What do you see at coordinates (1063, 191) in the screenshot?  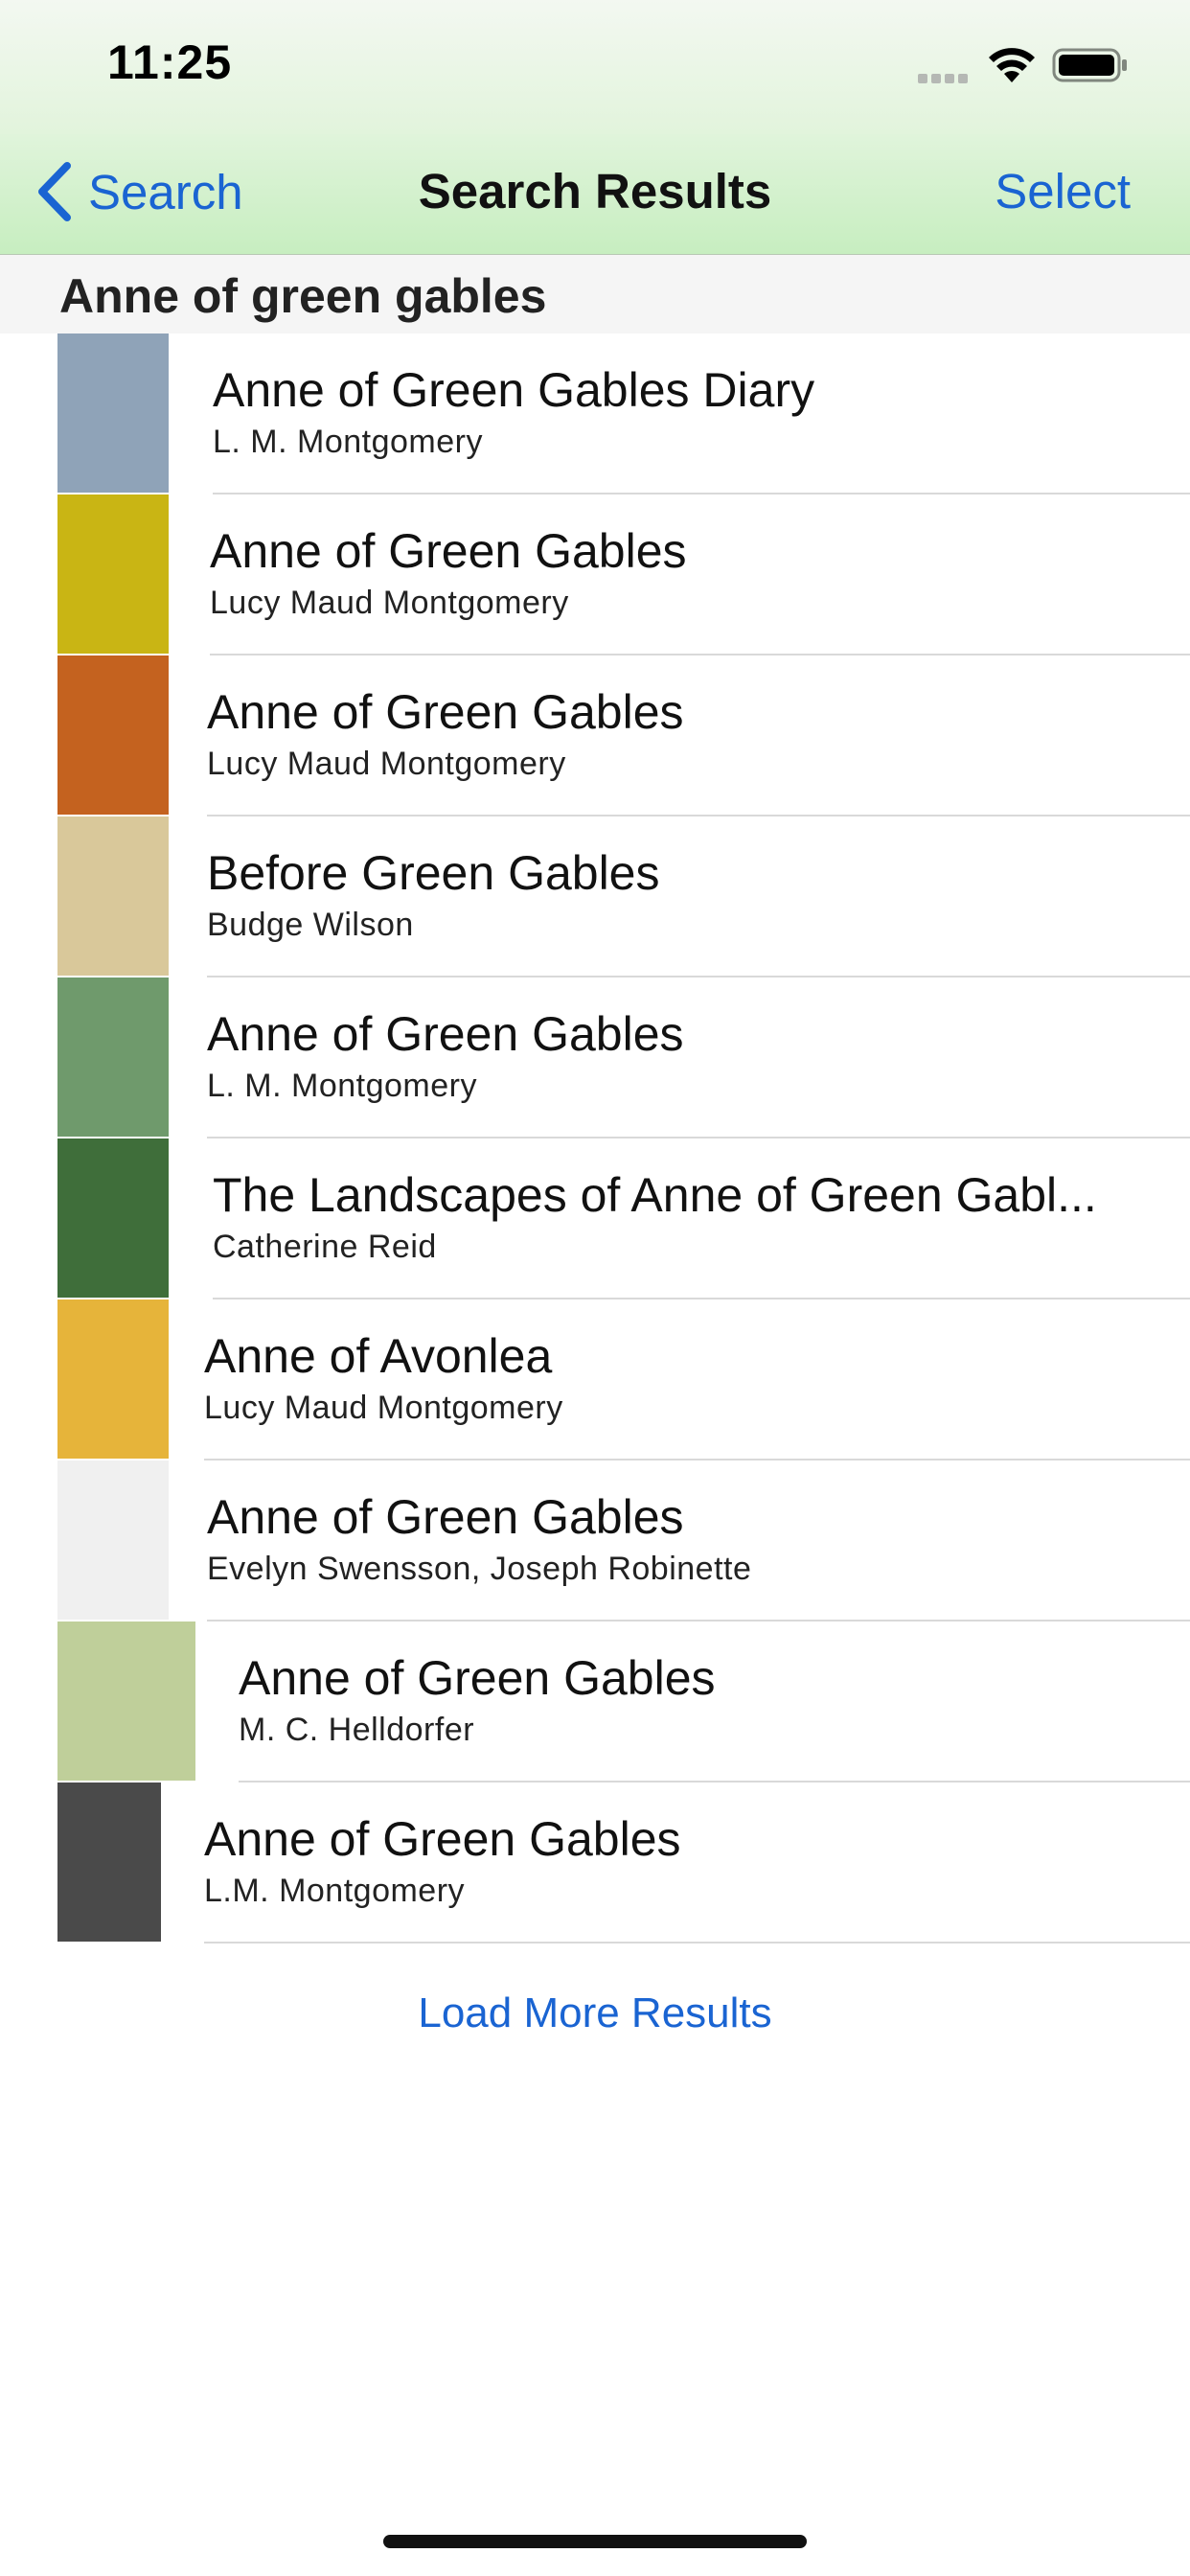 I see `select-button: Select` at bounding box center [1063, 191].